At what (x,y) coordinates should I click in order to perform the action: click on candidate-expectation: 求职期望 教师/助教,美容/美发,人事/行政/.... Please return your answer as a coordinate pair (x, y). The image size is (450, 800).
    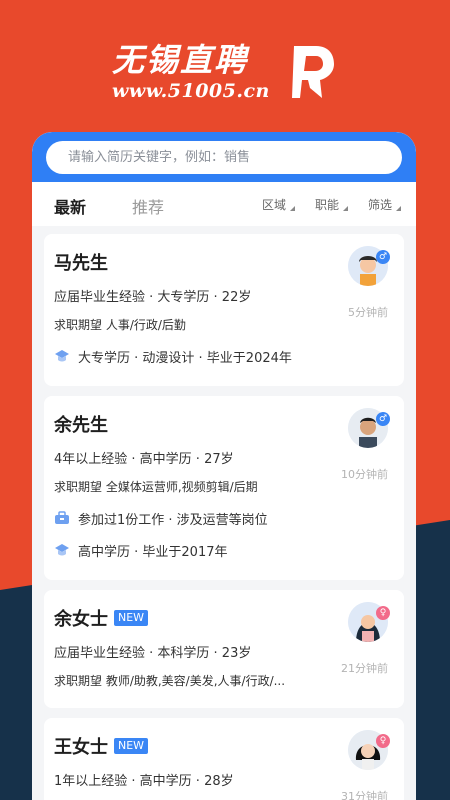
    Looking at the image, I should click on (170, 681).